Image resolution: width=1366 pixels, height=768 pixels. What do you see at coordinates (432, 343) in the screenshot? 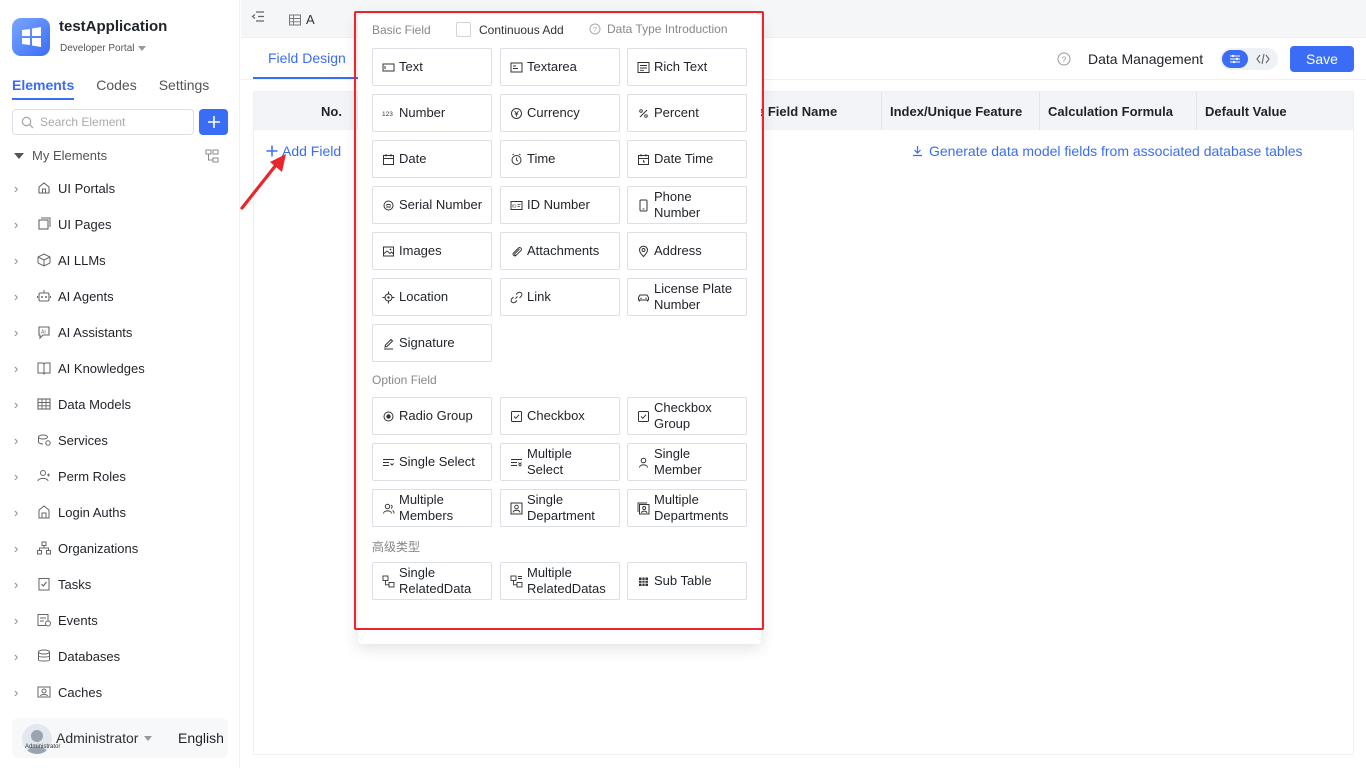
I see `field-type-signature: Signature` at bounding box center [432, 343].